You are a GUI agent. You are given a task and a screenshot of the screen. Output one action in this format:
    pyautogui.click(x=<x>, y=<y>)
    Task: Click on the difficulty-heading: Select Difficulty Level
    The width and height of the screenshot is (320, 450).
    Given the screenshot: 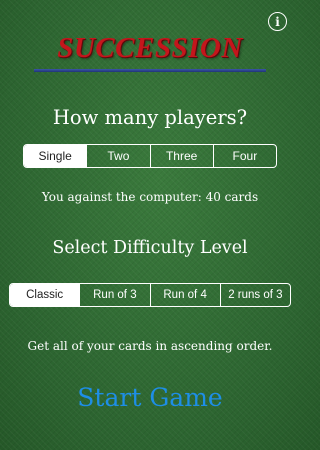 What is the action you would take?
    pyautogui.click(x=150, y=248)
    